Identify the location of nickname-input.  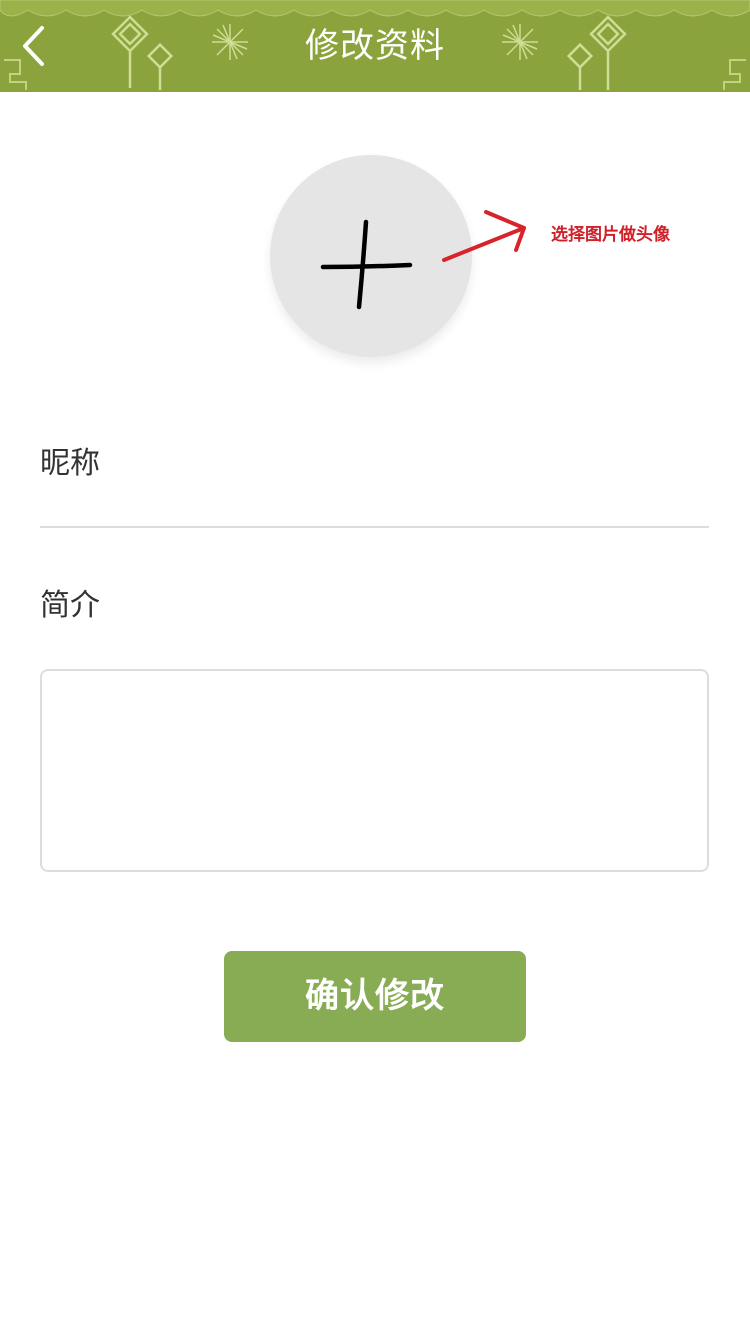
(374, 505).